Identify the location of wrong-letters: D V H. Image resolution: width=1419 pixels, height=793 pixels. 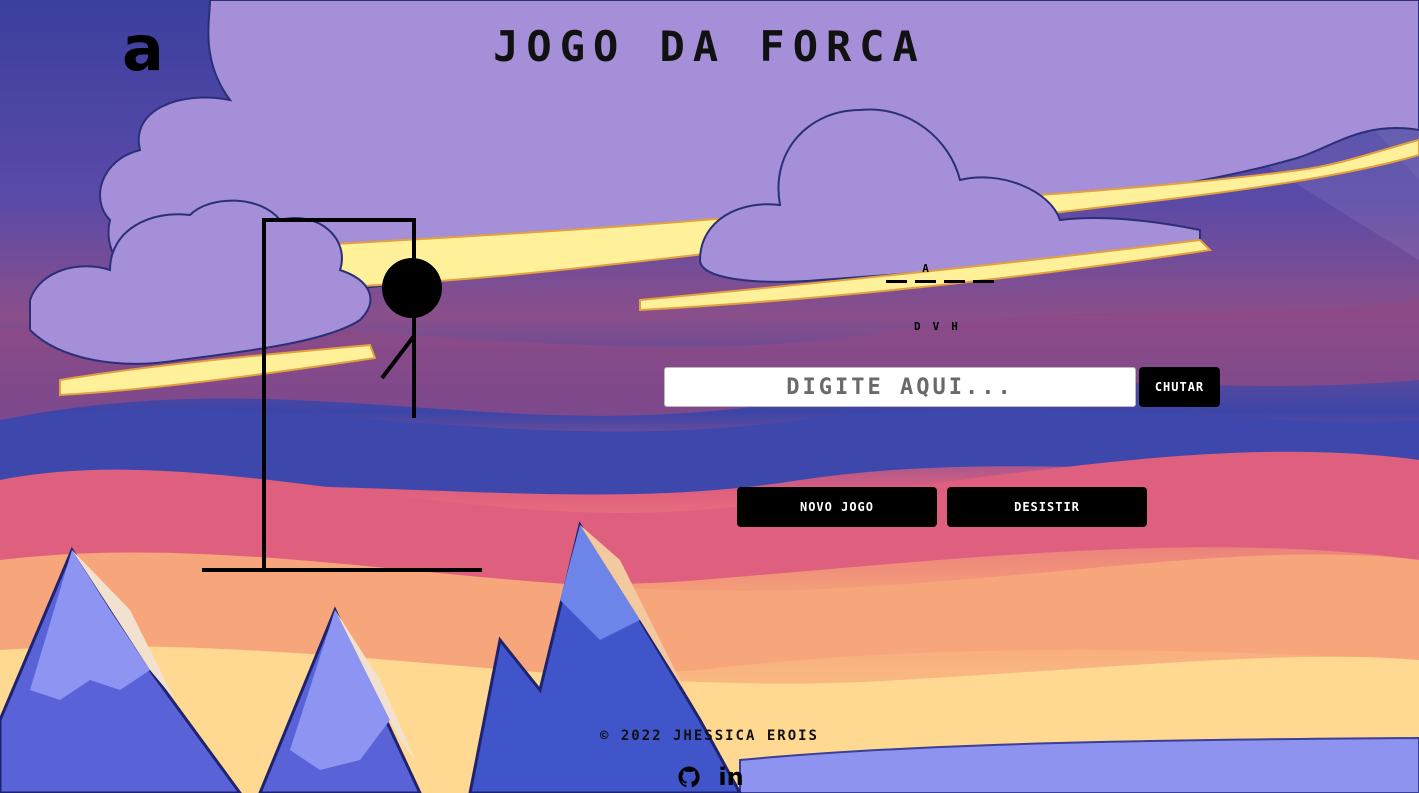
(936, 326).